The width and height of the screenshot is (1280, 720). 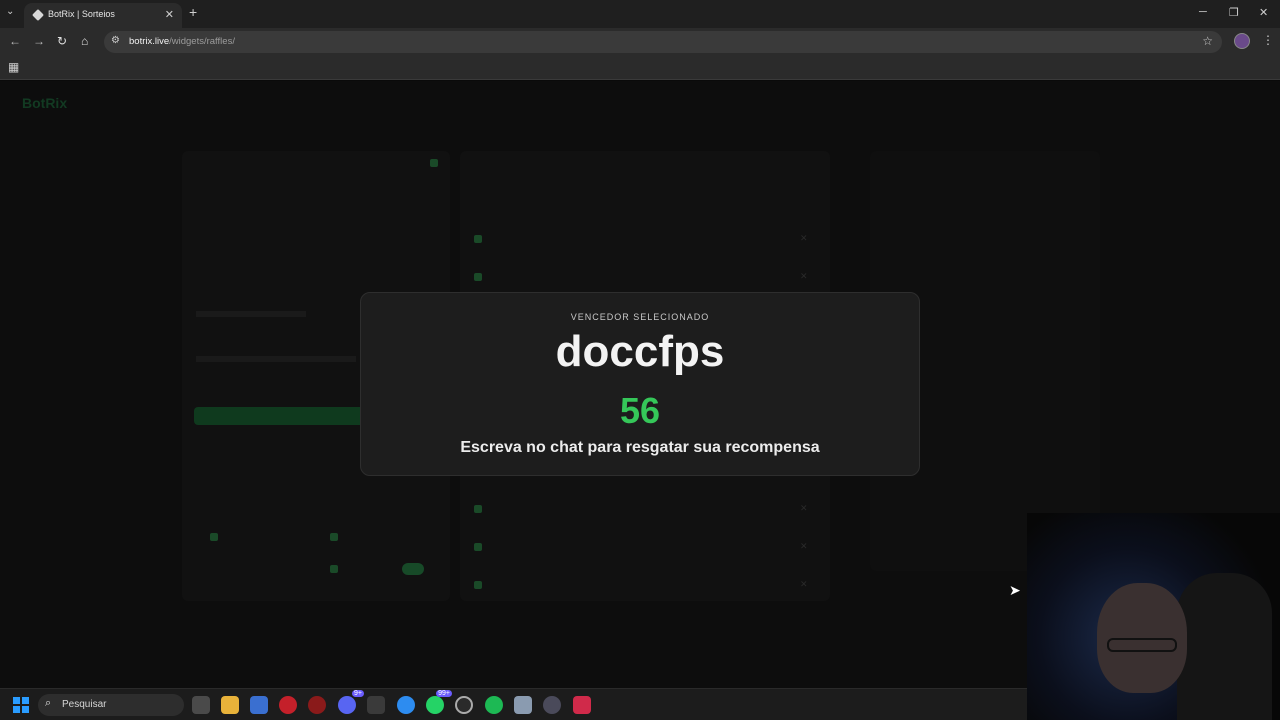 I want to click on whatsapp-icon: 99+, so click(x=439, y=702).